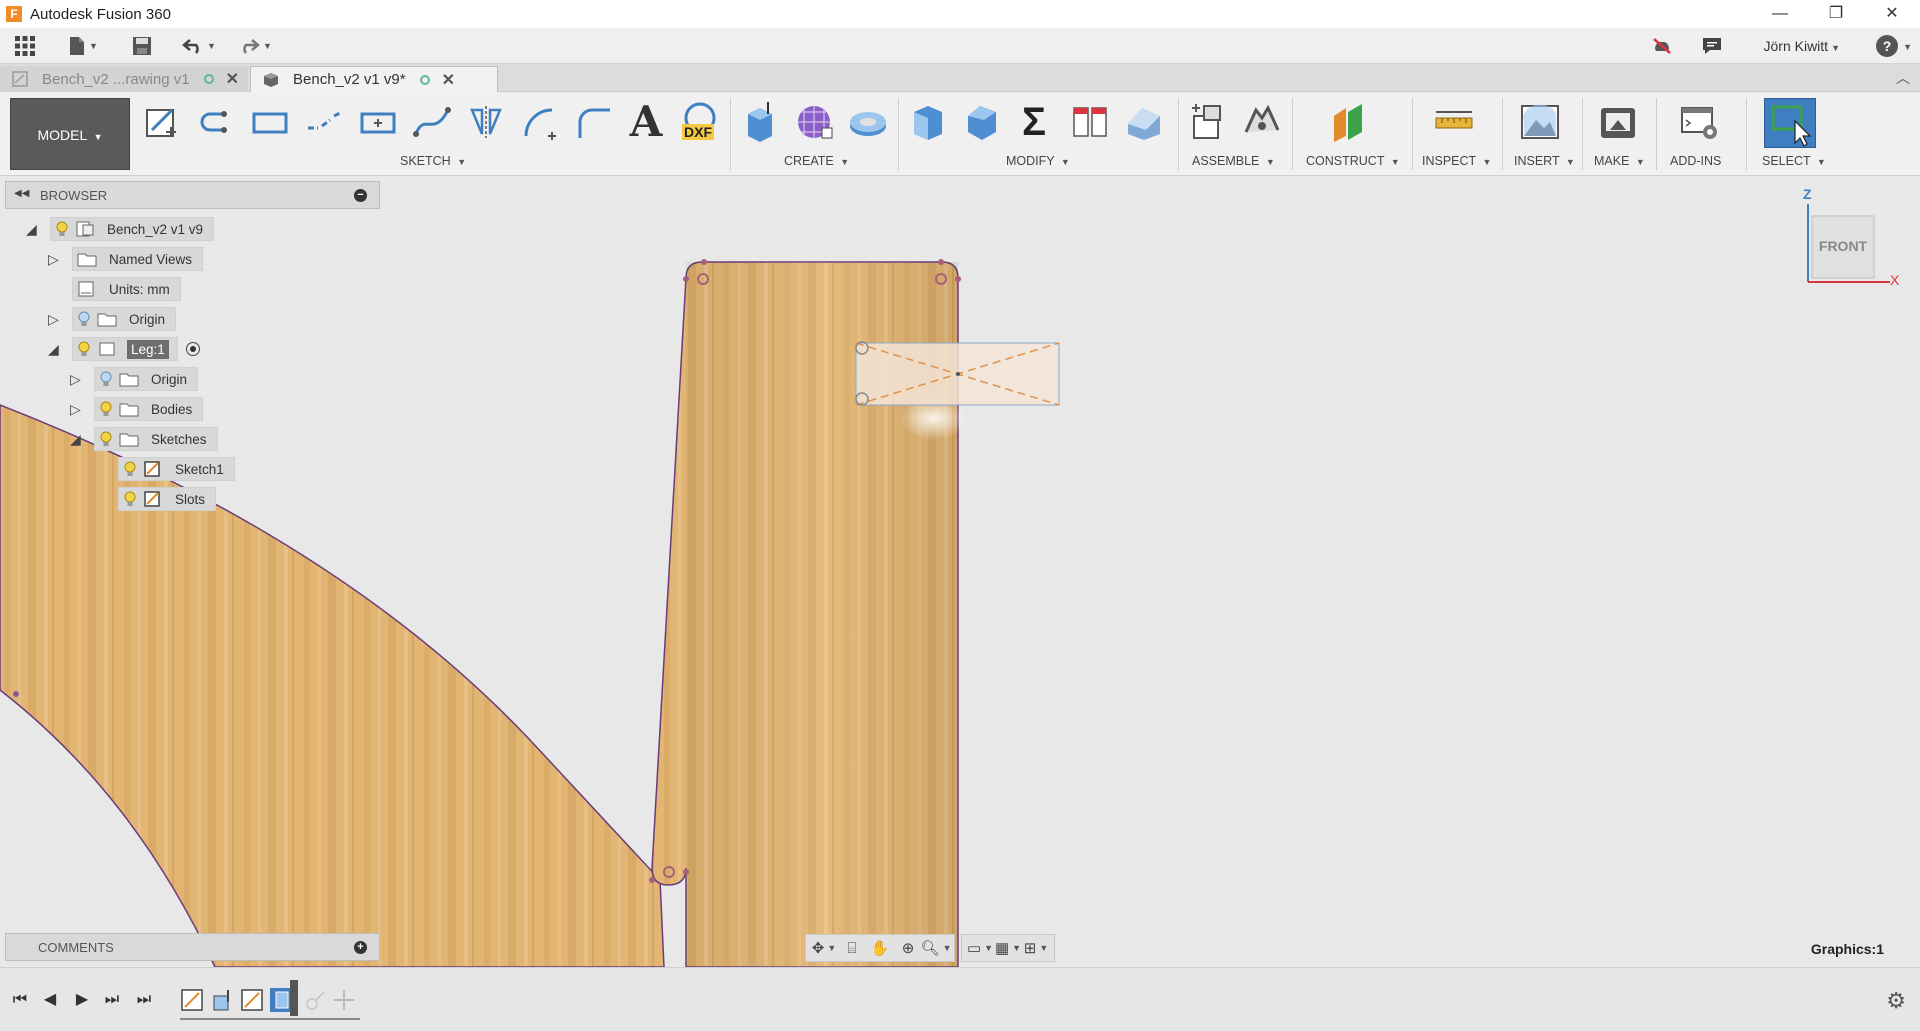  What do you see at coordinates (134, 379) in the screenshot?
I see `tree-item-leg-origin: ▷ Origin` at bounding box center [134, 379].